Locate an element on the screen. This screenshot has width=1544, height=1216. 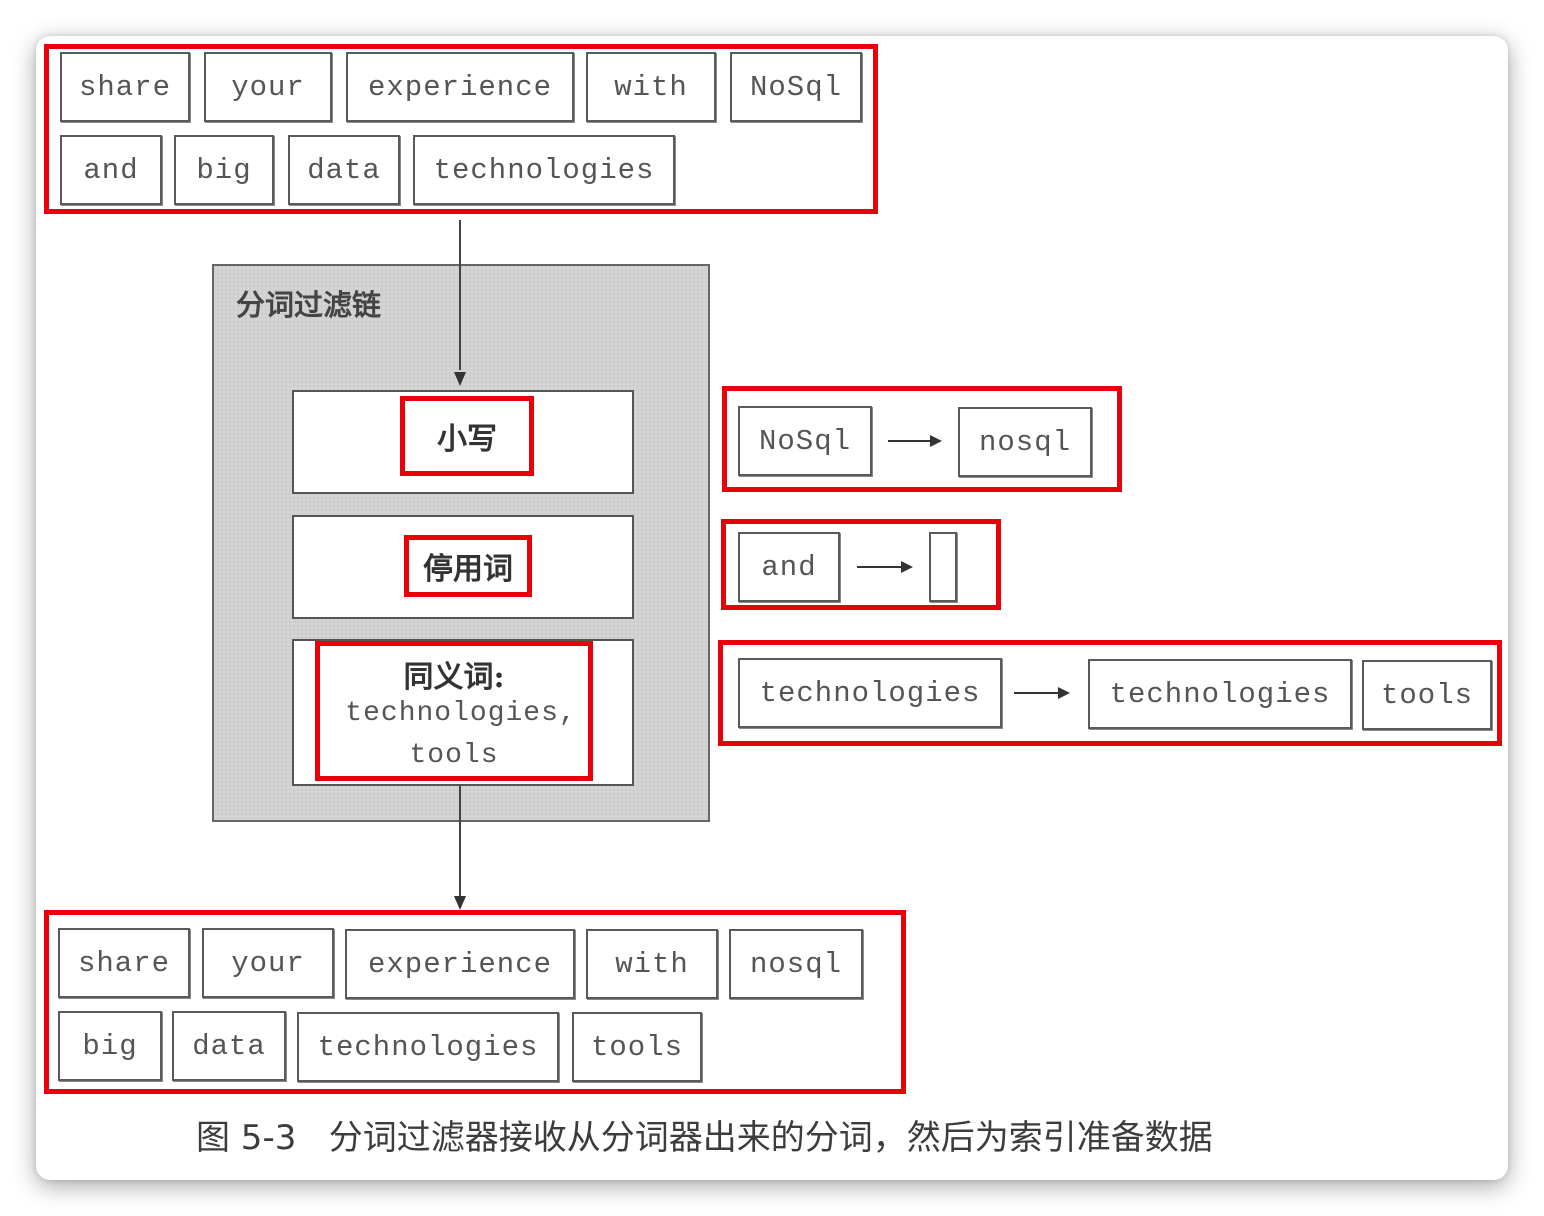
synonym-example-output: technologies is located at coordinates (1220, 694).